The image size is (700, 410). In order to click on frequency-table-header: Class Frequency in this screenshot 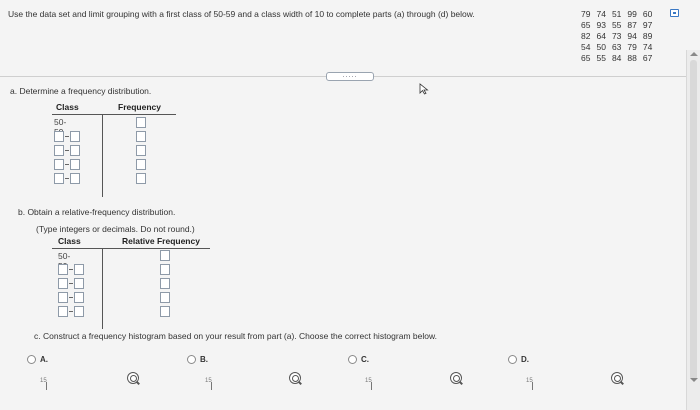, I will do `click(114, 108)`.